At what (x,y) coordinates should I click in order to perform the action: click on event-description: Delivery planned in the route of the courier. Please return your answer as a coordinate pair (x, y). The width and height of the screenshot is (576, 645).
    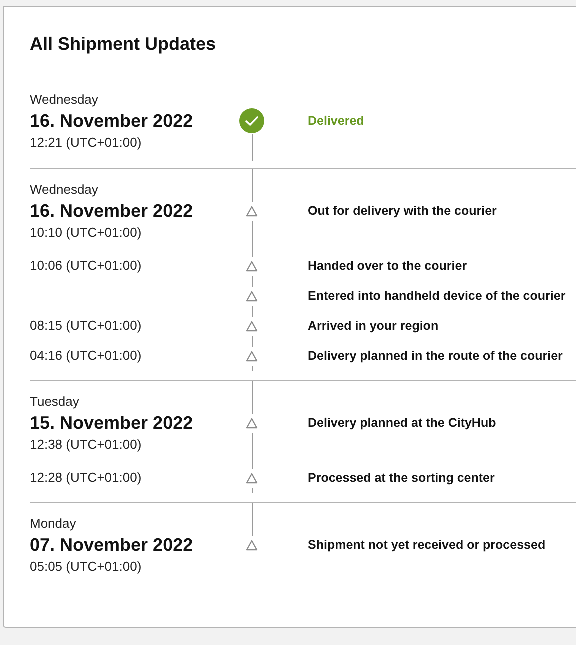
    Looking at the image, I should click on (436, 356).